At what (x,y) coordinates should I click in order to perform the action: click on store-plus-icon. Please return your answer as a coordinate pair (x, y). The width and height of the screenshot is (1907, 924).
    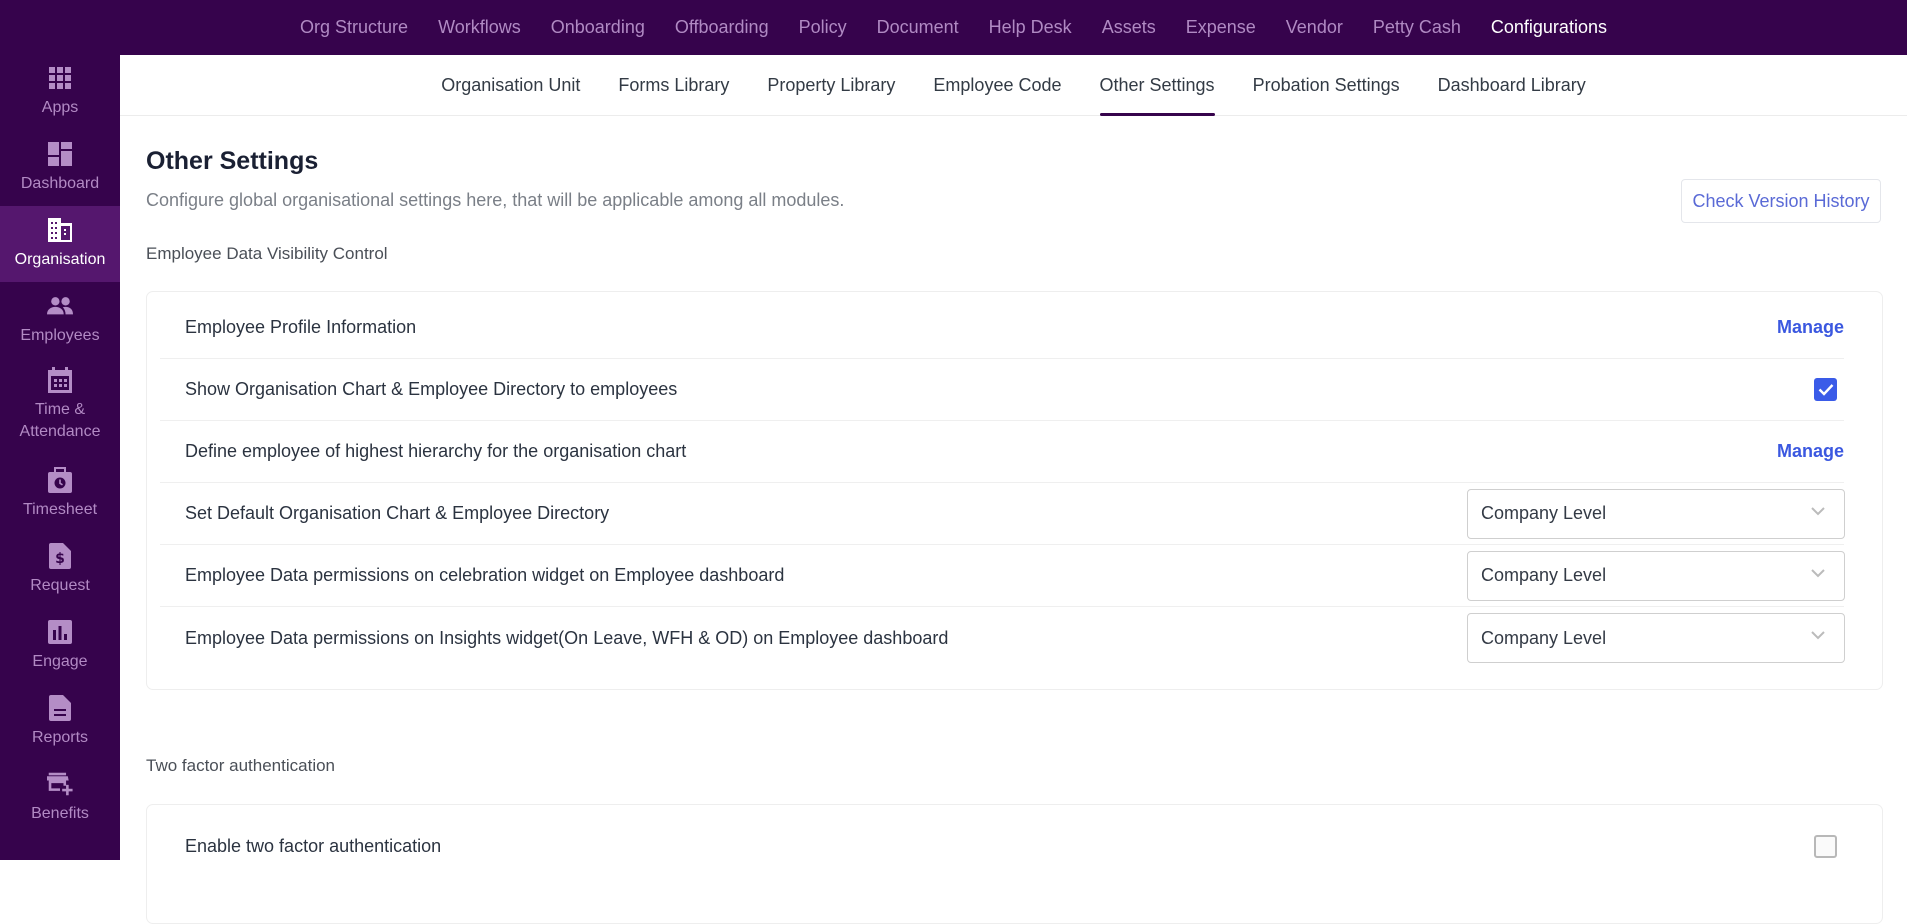
    Looking at the image, I should click on (60, 784).